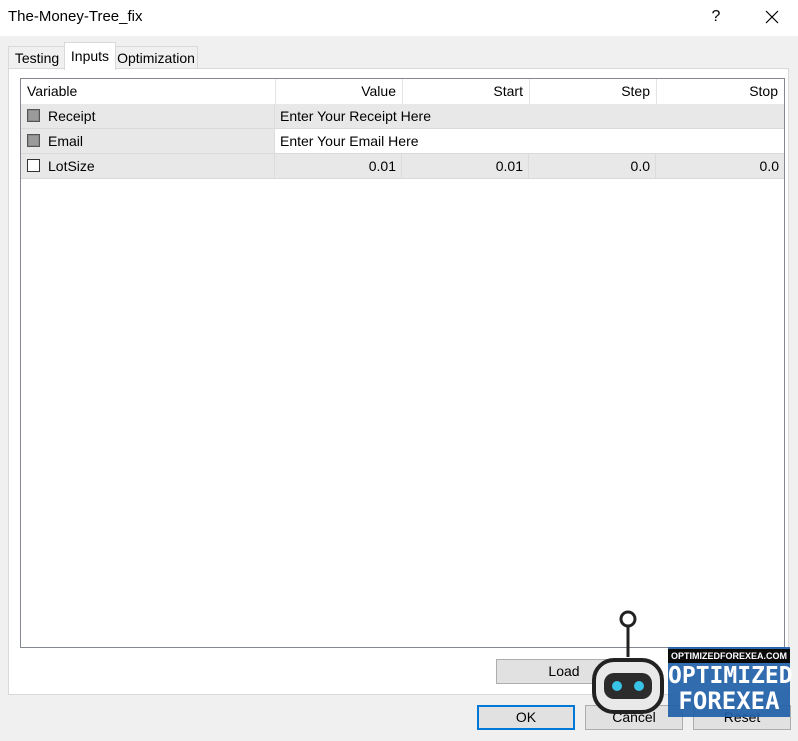 The width and height of the screenshot is (798, 741). What do you see at coordinates (148, 141) in the screenshot?
I see `variable-cell: Email` at bounding box center [148, 141].